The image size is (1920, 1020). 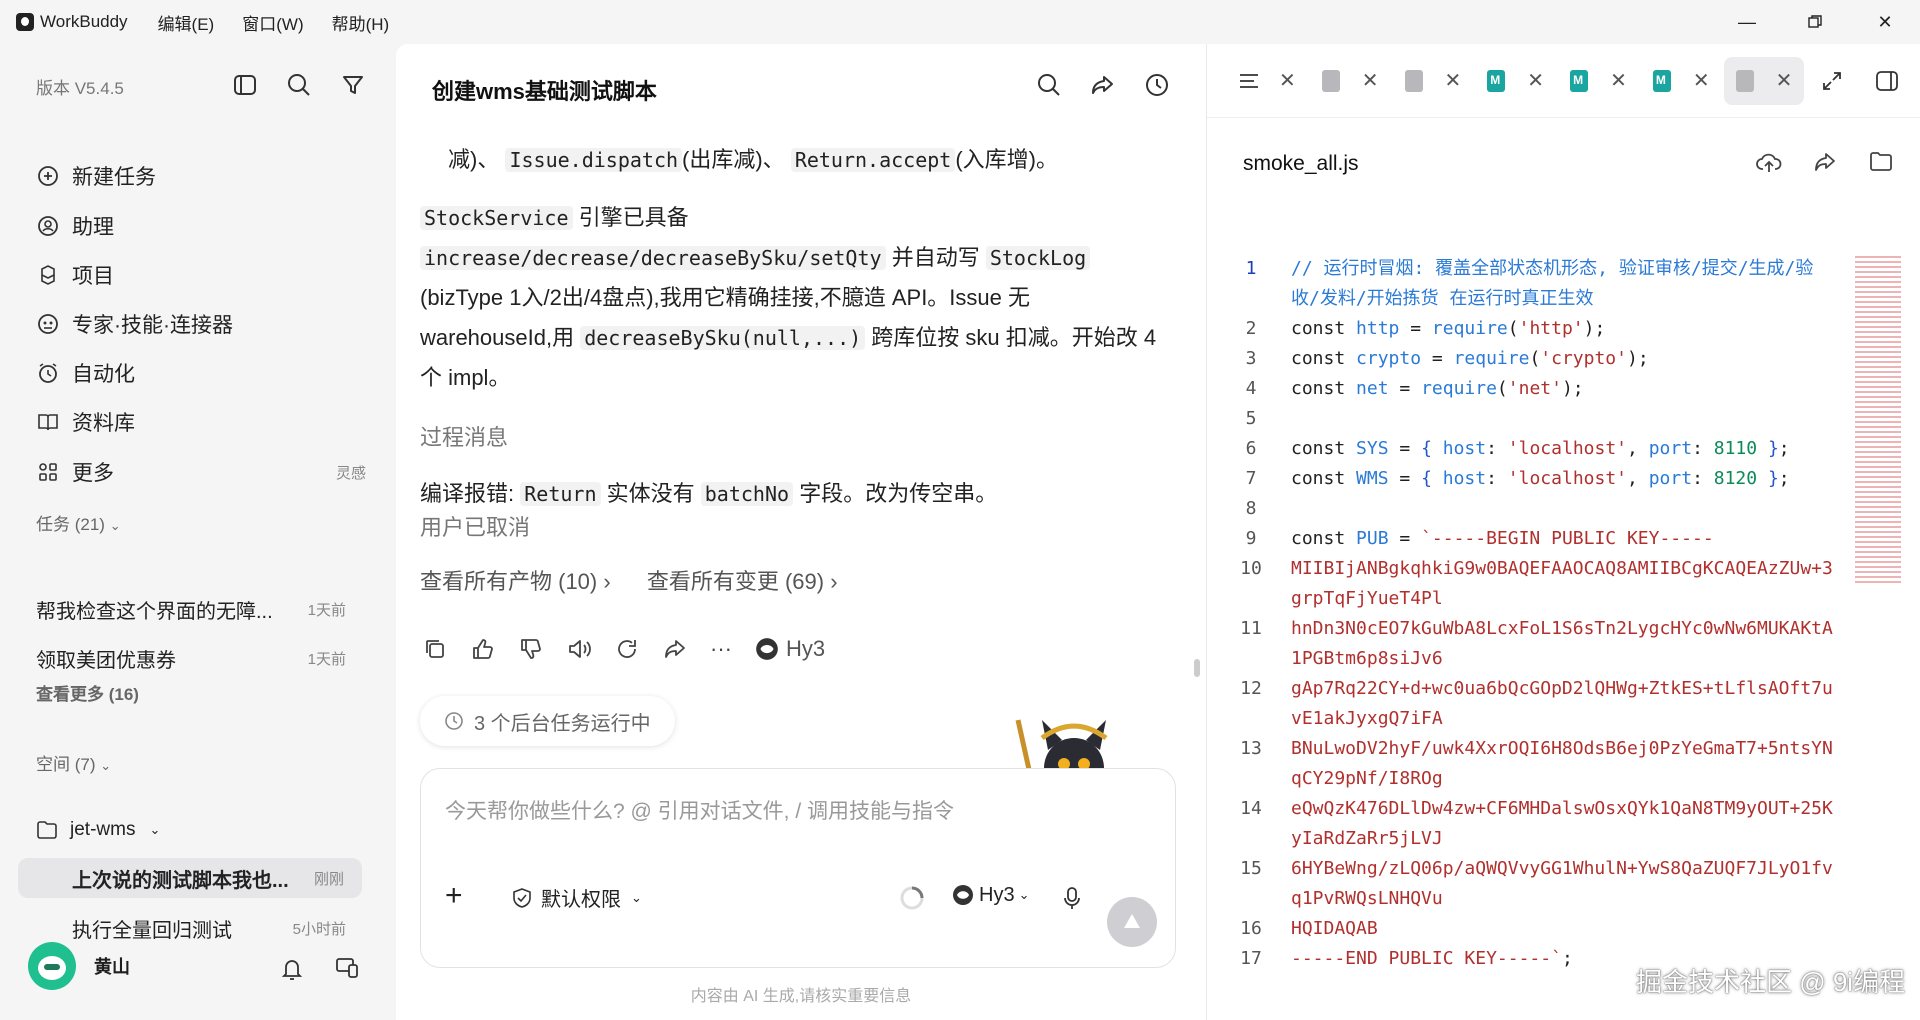 What do you see at coordinates (48, 226) in the screenshot?
I see `assistant-icon` at bounding box center [48, 226].